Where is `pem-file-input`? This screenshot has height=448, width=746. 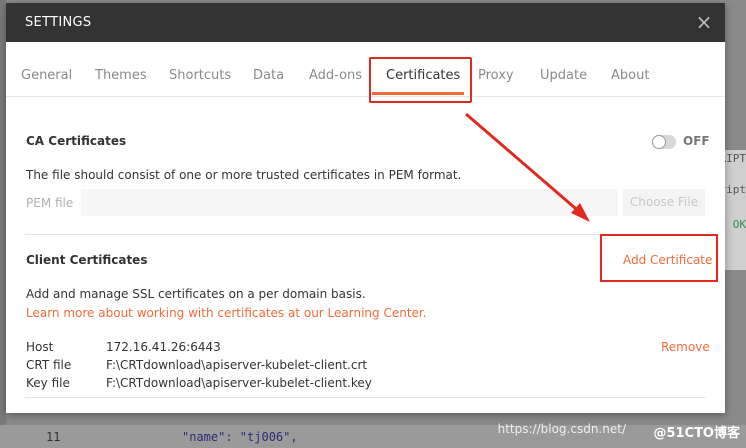
pem-file-input is located at coordinates (349, 202).